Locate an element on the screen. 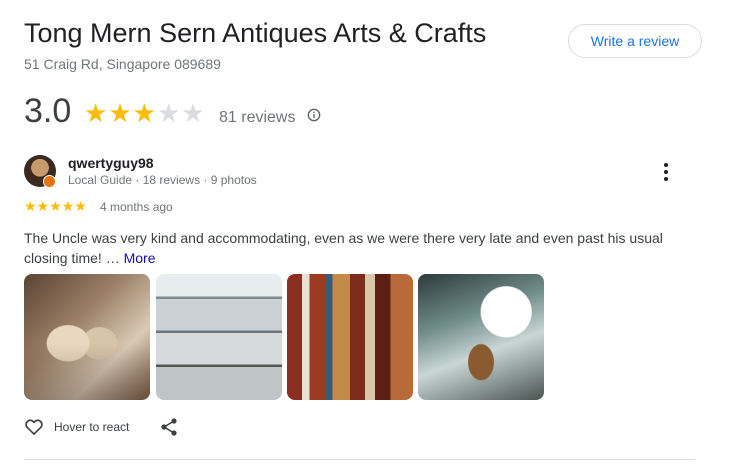 This screenshot has height=468, width=747. write-review-button: Write a review is located at coordinates (635, 41).